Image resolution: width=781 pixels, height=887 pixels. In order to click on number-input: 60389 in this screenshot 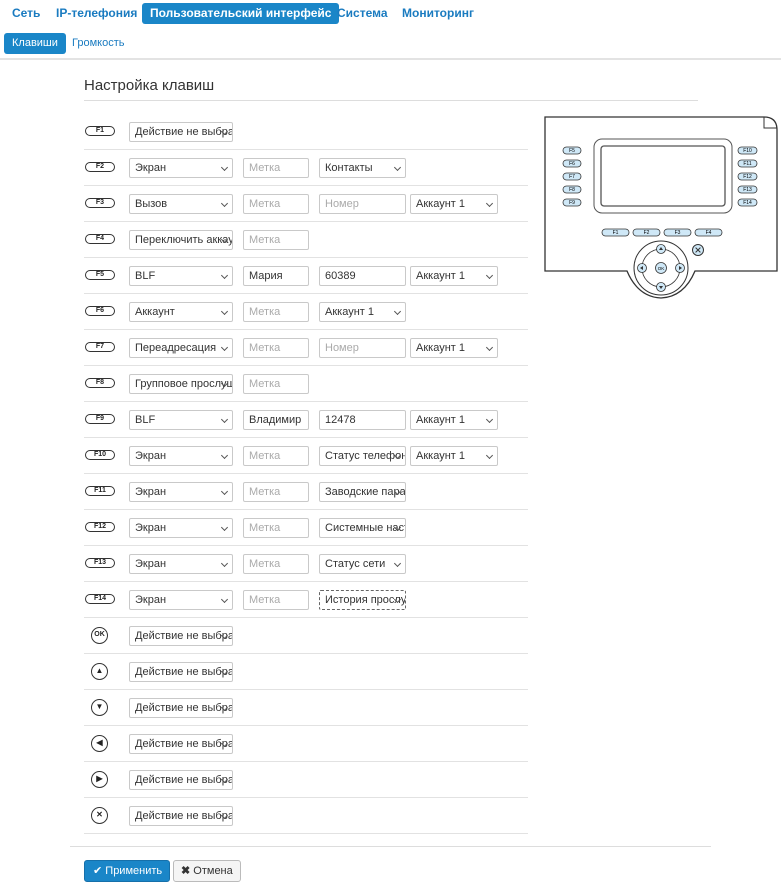, I will do `click(362, 276)`.